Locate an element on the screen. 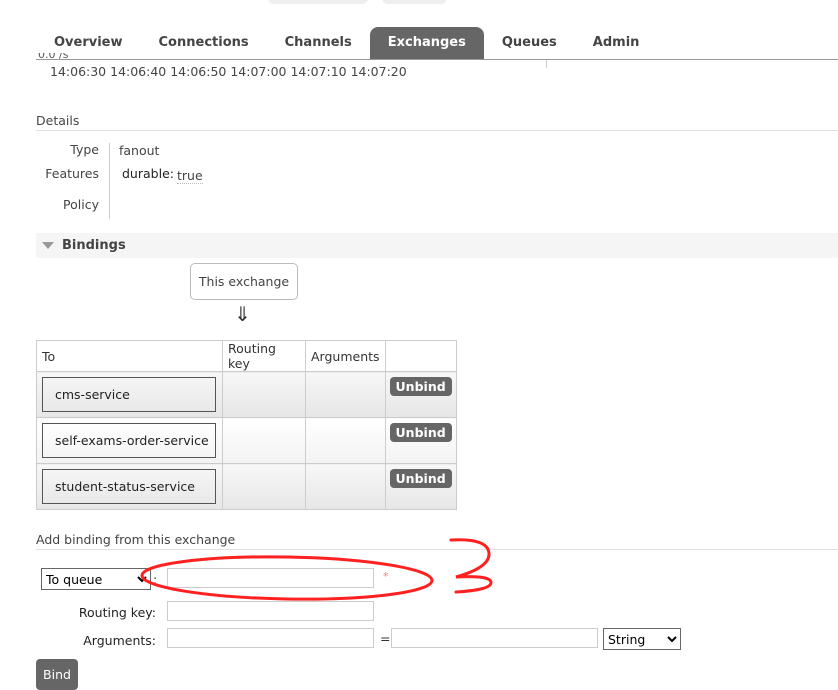 The height and width of the screenshot is (690, 838). annotation-ellipse is located at coordinates (287, 578).